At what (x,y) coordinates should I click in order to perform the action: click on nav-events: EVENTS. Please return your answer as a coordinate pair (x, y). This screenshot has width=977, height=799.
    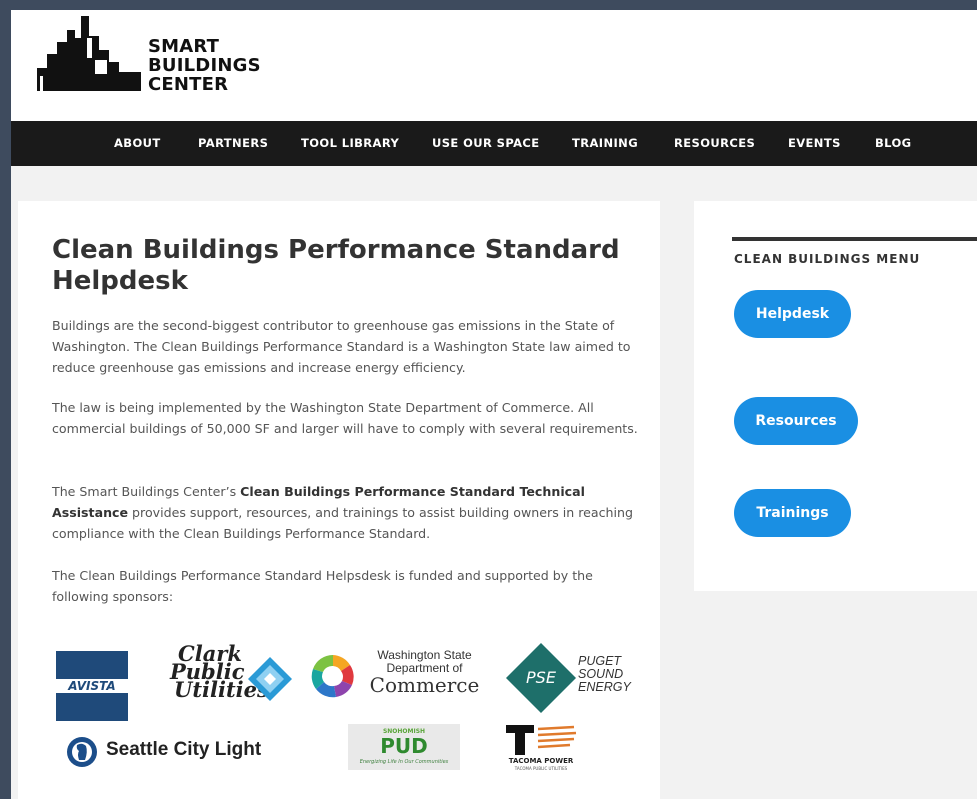
    Looking at the image, I should click on (814, 143).